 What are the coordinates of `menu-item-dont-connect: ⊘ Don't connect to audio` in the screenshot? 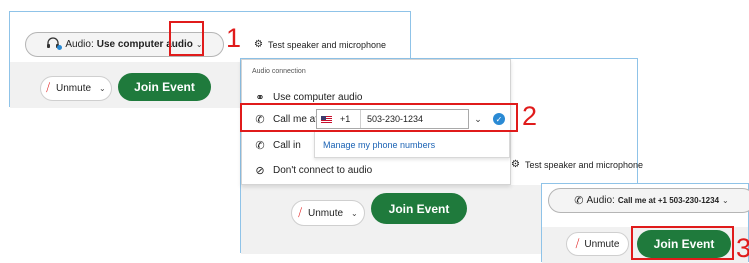 It's located at (376, 170).